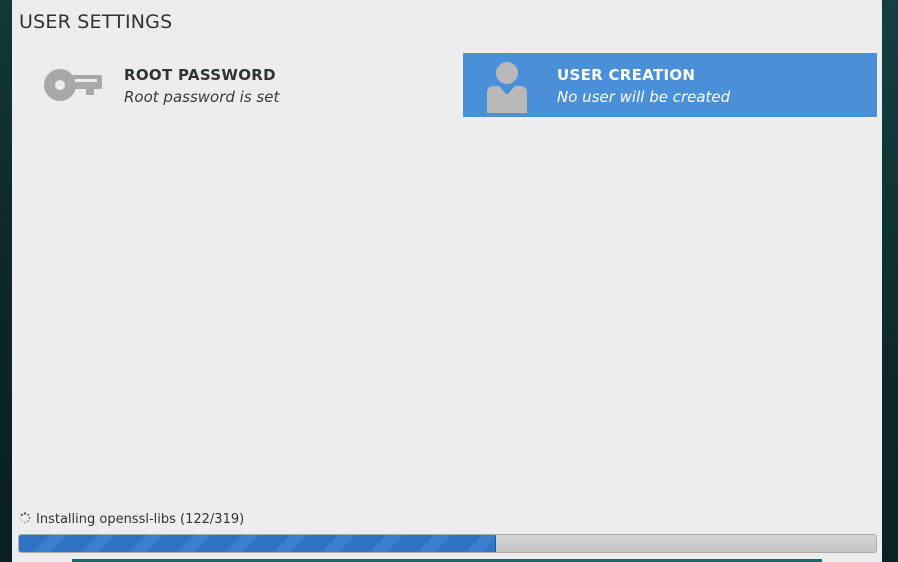 This screenshot has height=562, width=898. Describe the element at coordinates (241, 85) in the screenshot. I see `root-password-spoke: ROOT PASSWORD Root password is set` at that location.